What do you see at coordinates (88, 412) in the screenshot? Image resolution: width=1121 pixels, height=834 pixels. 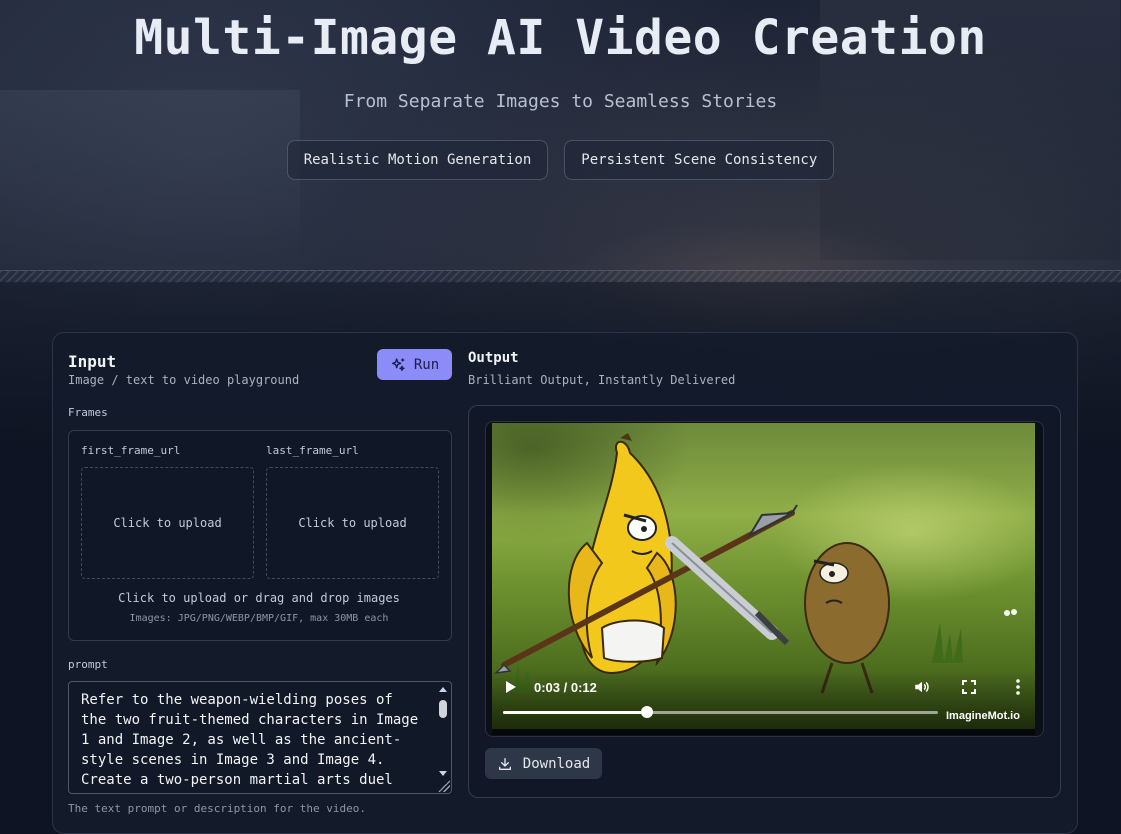 I see `frames-label: Frames` at bounding box center [88, 412].